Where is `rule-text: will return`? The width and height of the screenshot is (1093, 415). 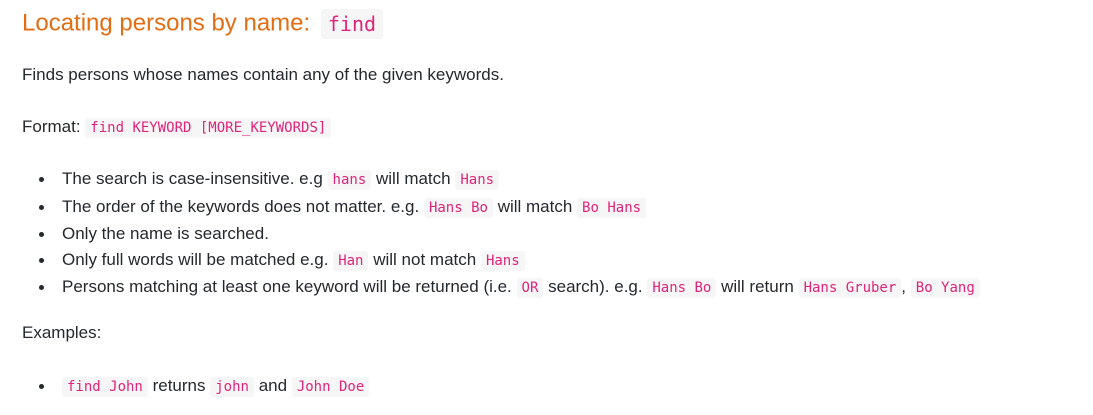
rule-text: will return is located at coordinates (757, 286).